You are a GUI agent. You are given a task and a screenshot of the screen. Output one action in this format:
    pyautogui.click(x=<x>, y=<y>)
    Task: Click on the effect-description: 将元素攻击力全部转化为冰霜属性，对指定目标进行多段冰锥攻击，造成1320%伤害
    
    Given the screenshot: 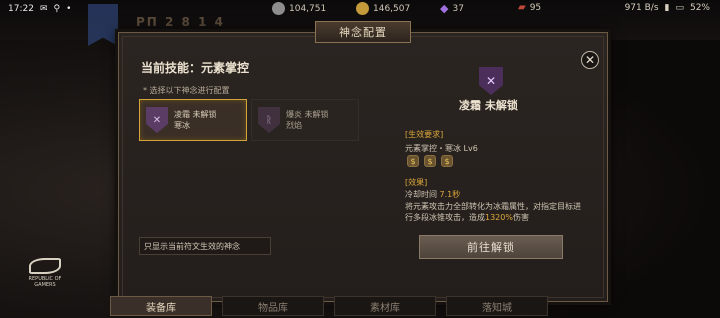 What is the action you would take?
    pyautogui.click(x=493, y=212)
    